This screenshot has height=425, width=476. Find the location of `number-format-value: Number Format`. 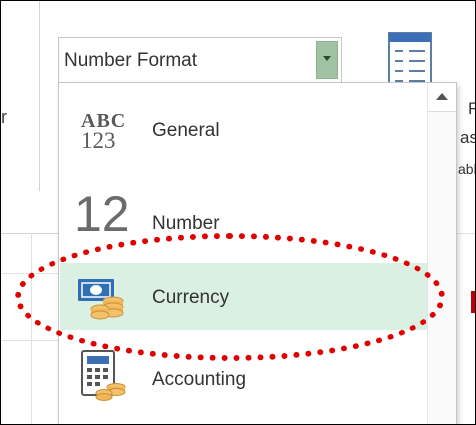

number-format-value: Number Format is located at coordinates (131, 60).